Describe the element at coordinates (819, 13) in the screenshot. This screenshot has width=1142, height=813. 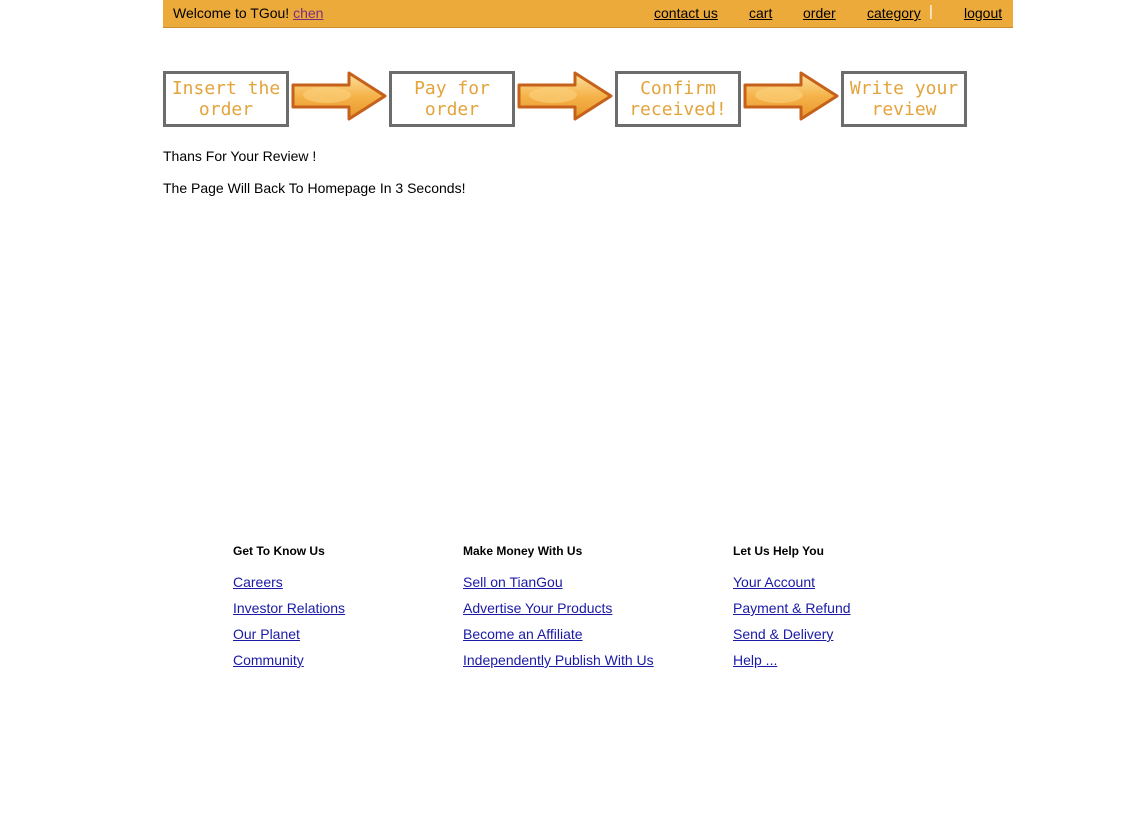
I see `nav-order: order` at that location.